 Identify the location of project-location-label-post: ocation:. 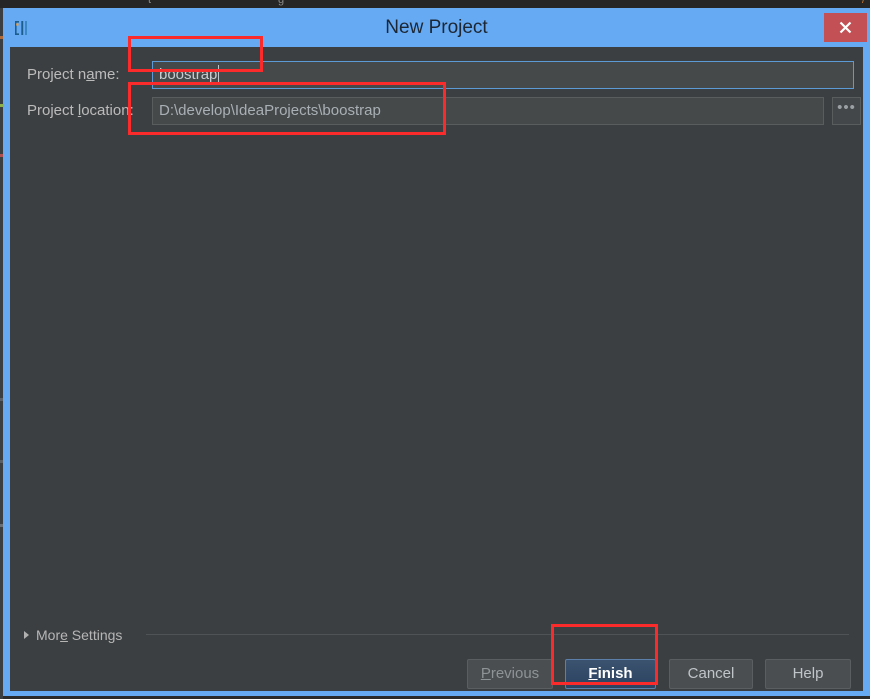
(107, 110).